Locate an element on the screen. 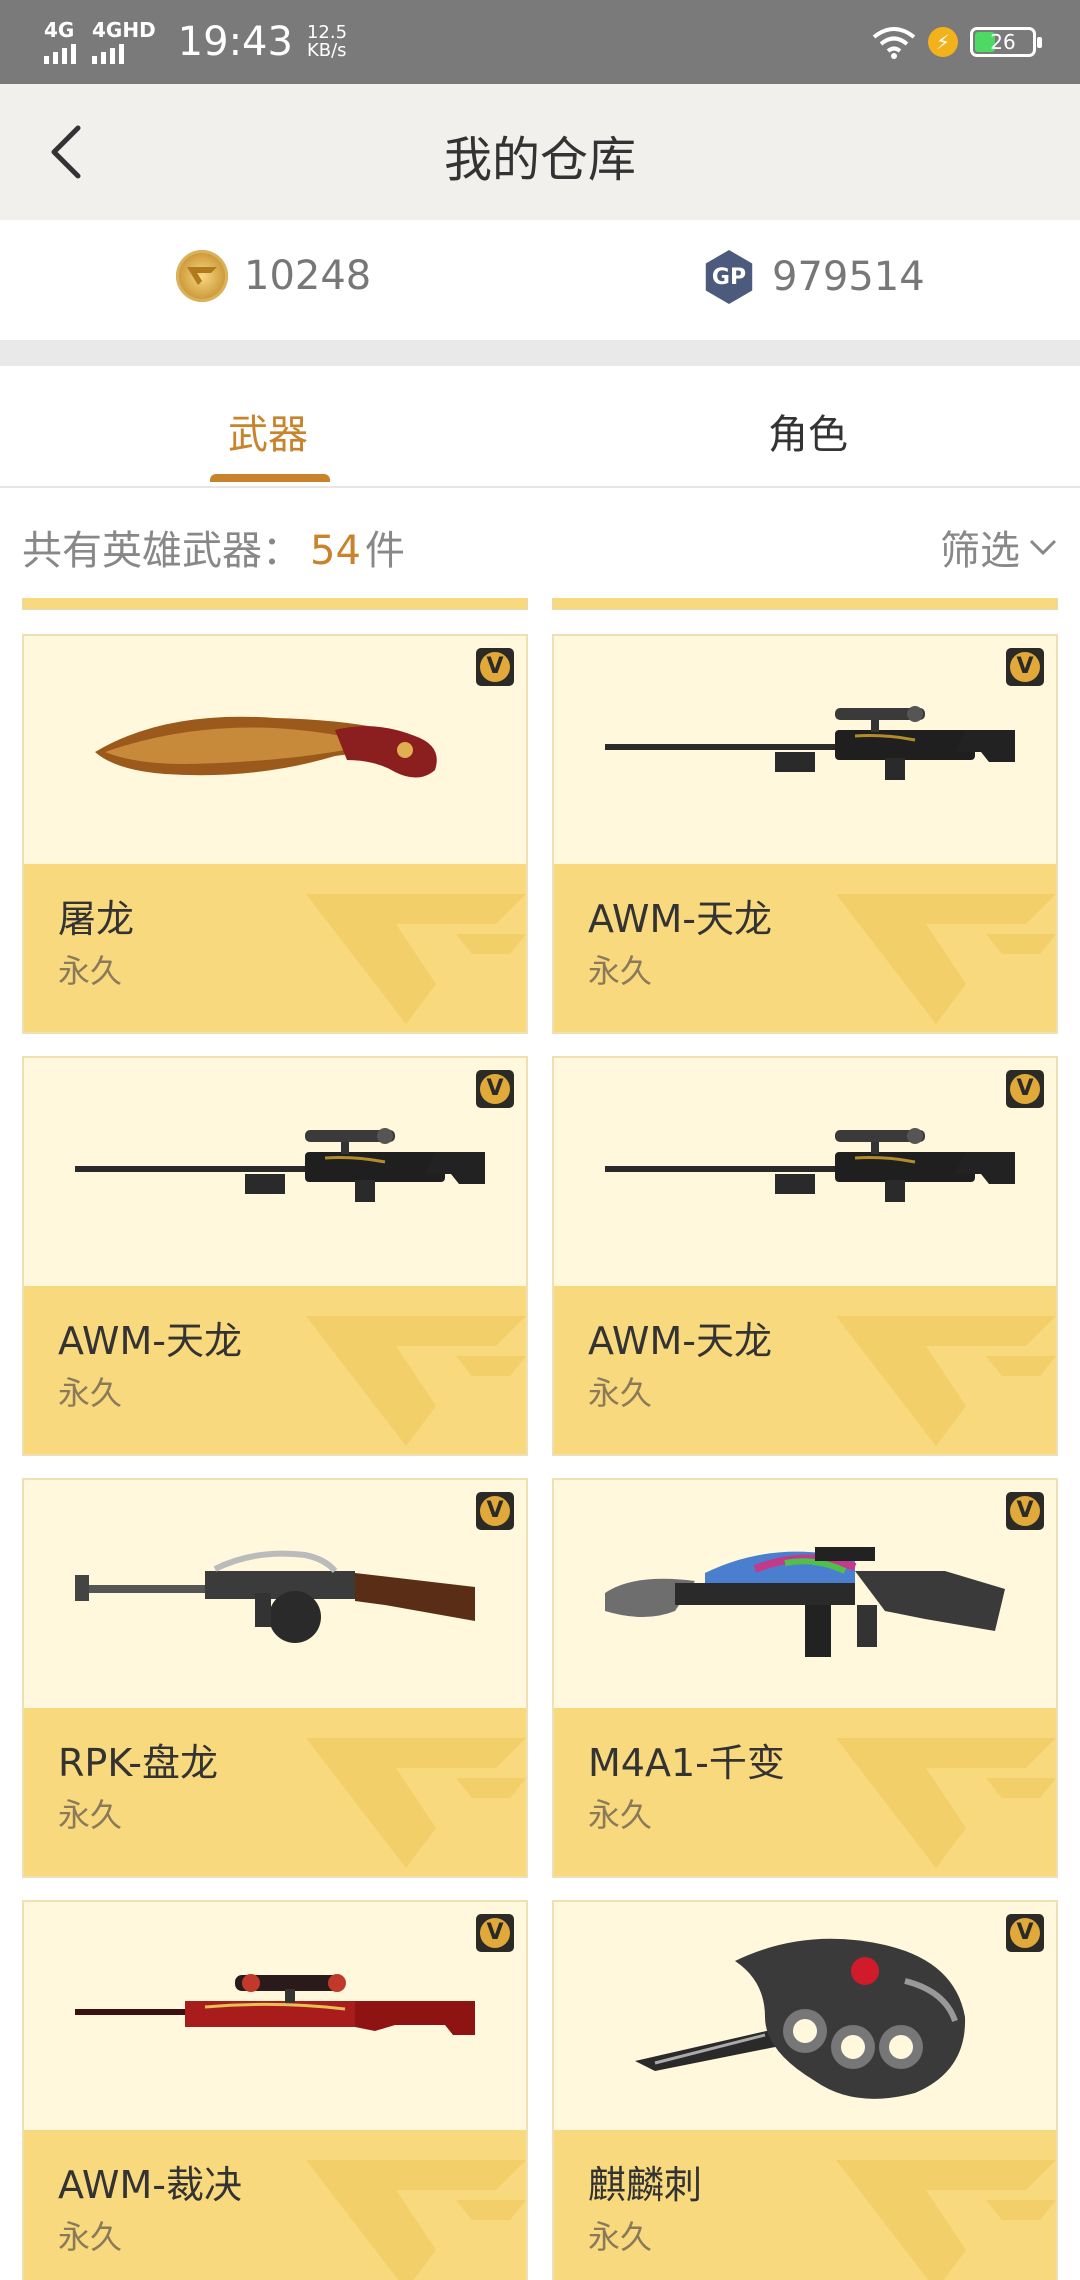 Image resolution: width=1080 pixels, height=2280 pixels. weapon-name: 屠龙 is located at coordinates (96, 919).